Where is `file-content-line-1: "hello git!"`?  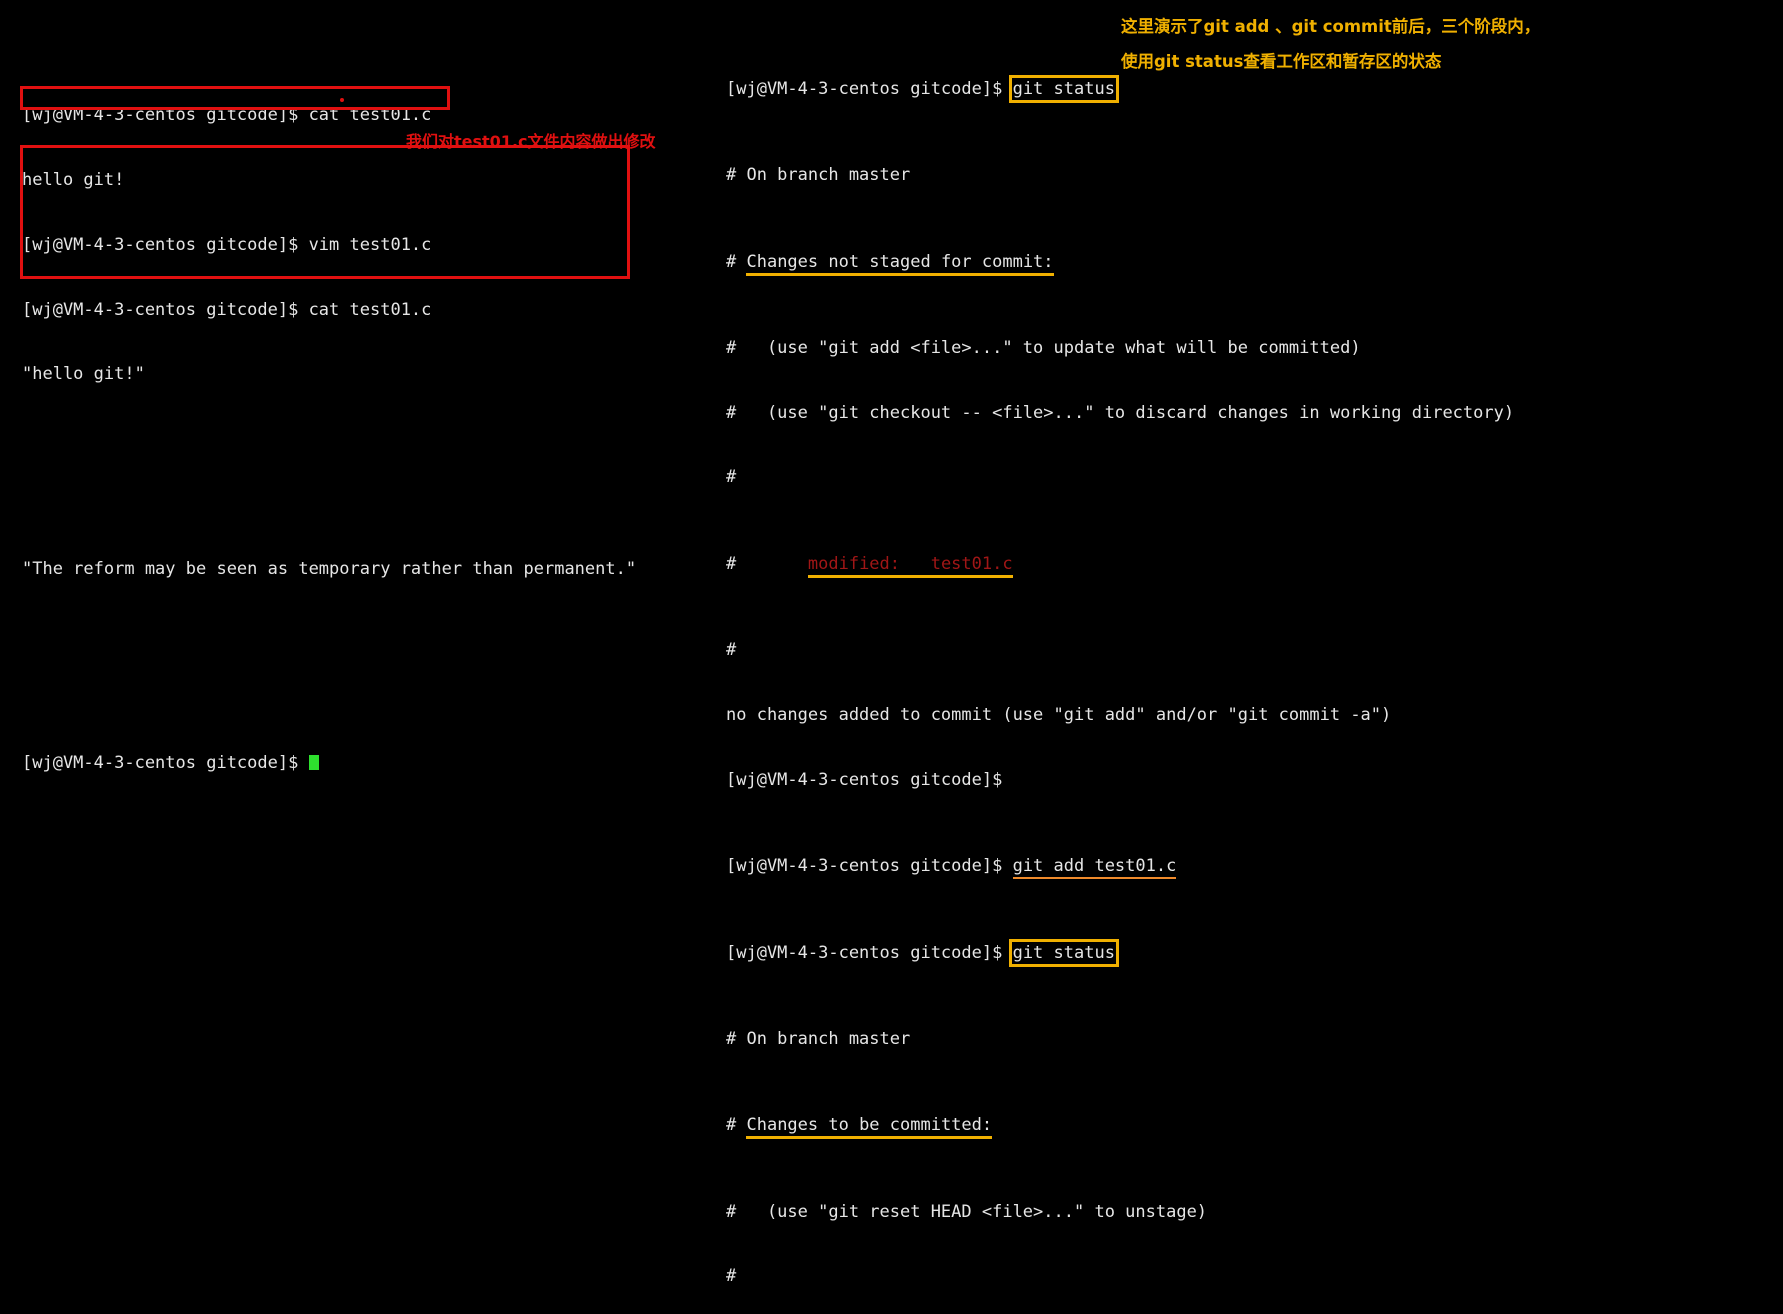 file-content-line-1: "hello git!" is located at coordinates (83, 374).